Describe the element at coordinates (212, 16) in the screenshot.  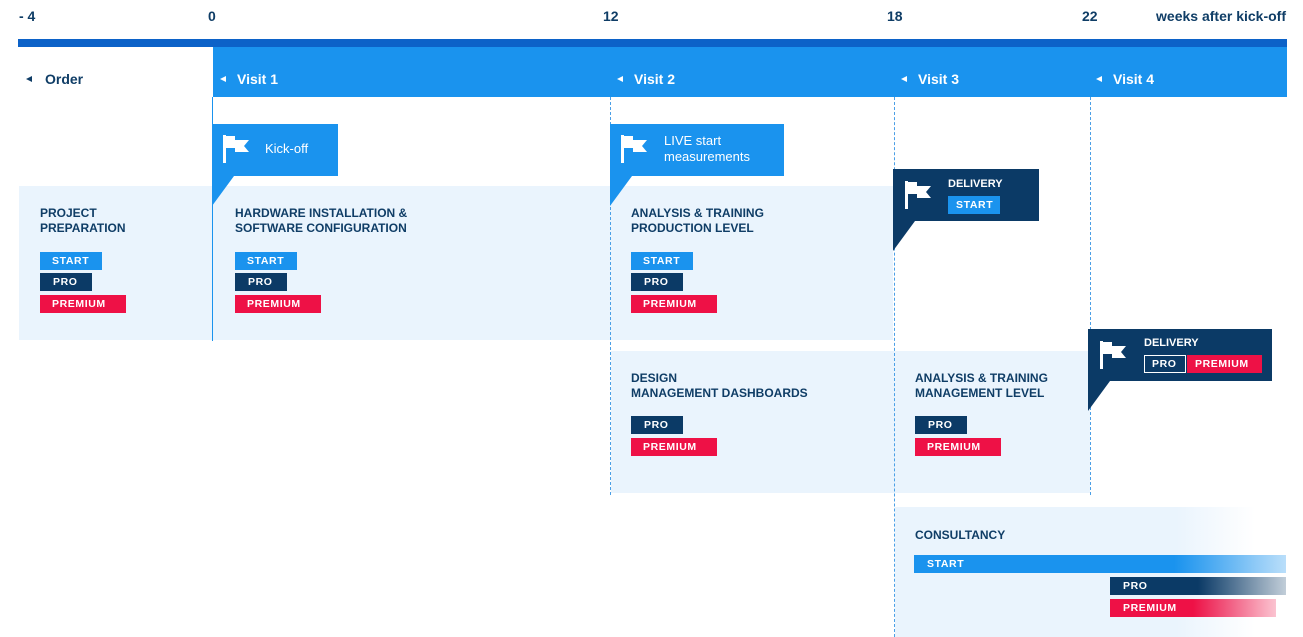
I see `axis-tick-0: 0` at that location.